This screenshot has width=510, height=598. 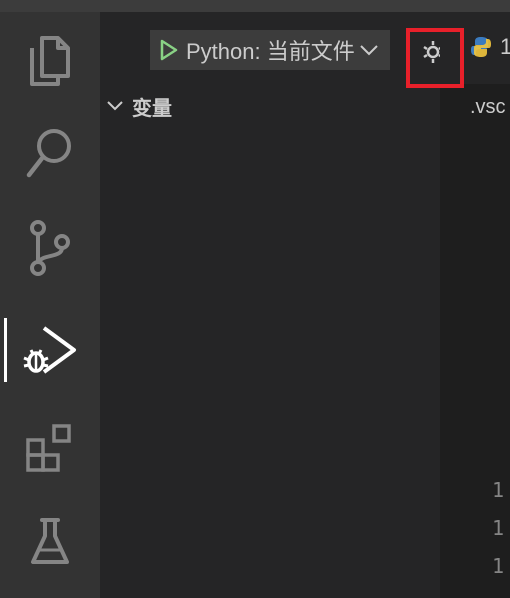 I want to click on activity-testing, so click(x=50, y=542).